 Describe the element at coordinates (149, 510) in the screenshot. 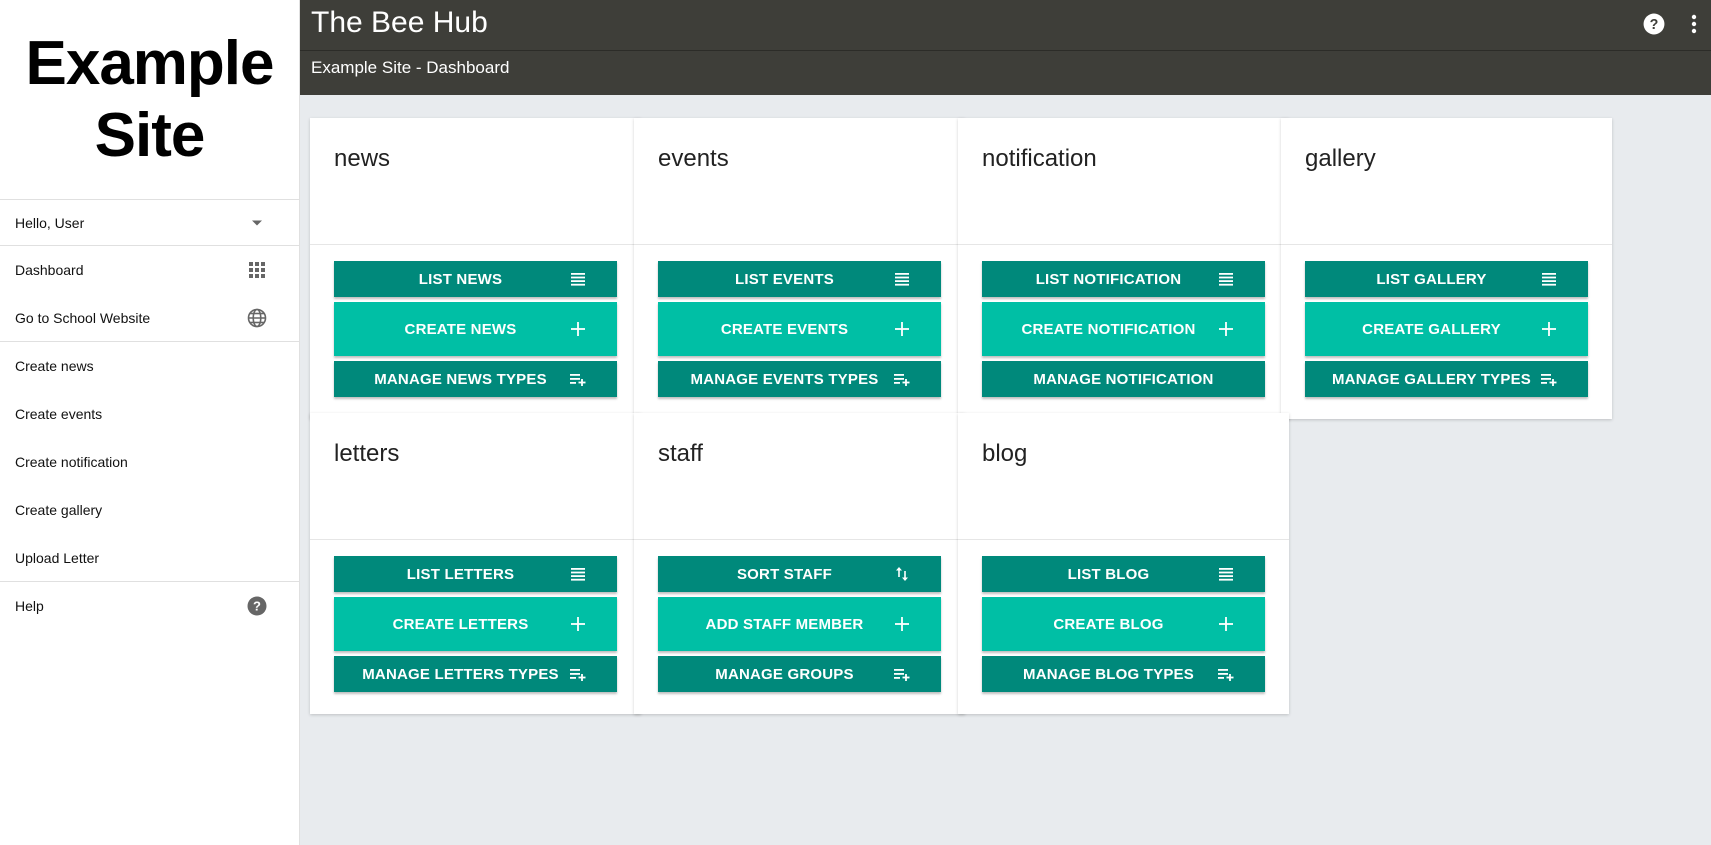

I see `sidebar-item-create-gallery: Create gallery` at that location.